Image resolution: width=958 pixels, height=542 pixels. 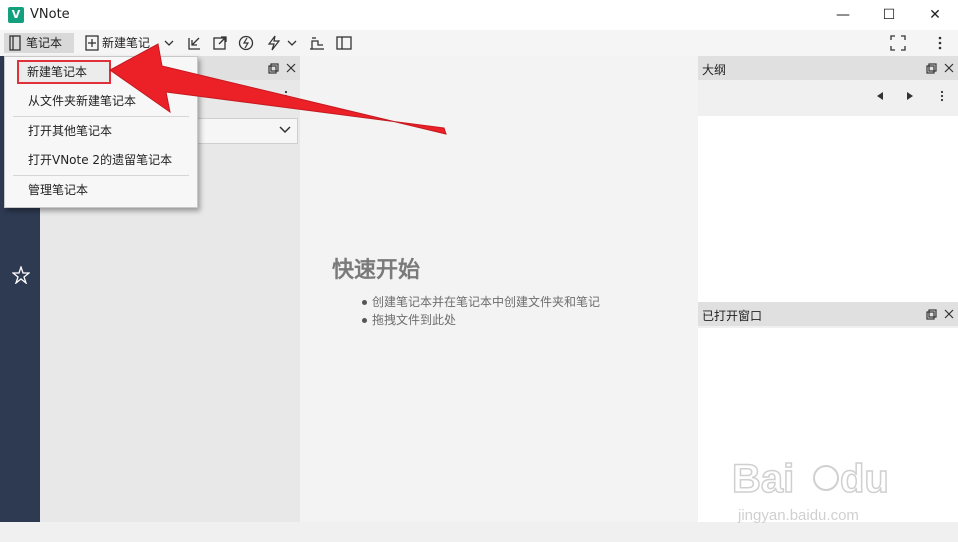 I want to click on window-title: VNote, so click(x=50, y=14).